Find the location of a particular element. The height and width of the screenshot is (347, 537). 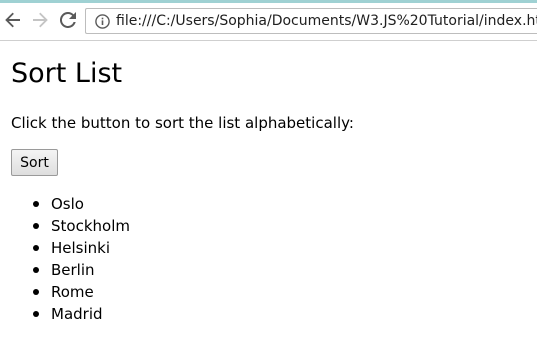

arrow-right-icon is located at coordinates (40, 20).